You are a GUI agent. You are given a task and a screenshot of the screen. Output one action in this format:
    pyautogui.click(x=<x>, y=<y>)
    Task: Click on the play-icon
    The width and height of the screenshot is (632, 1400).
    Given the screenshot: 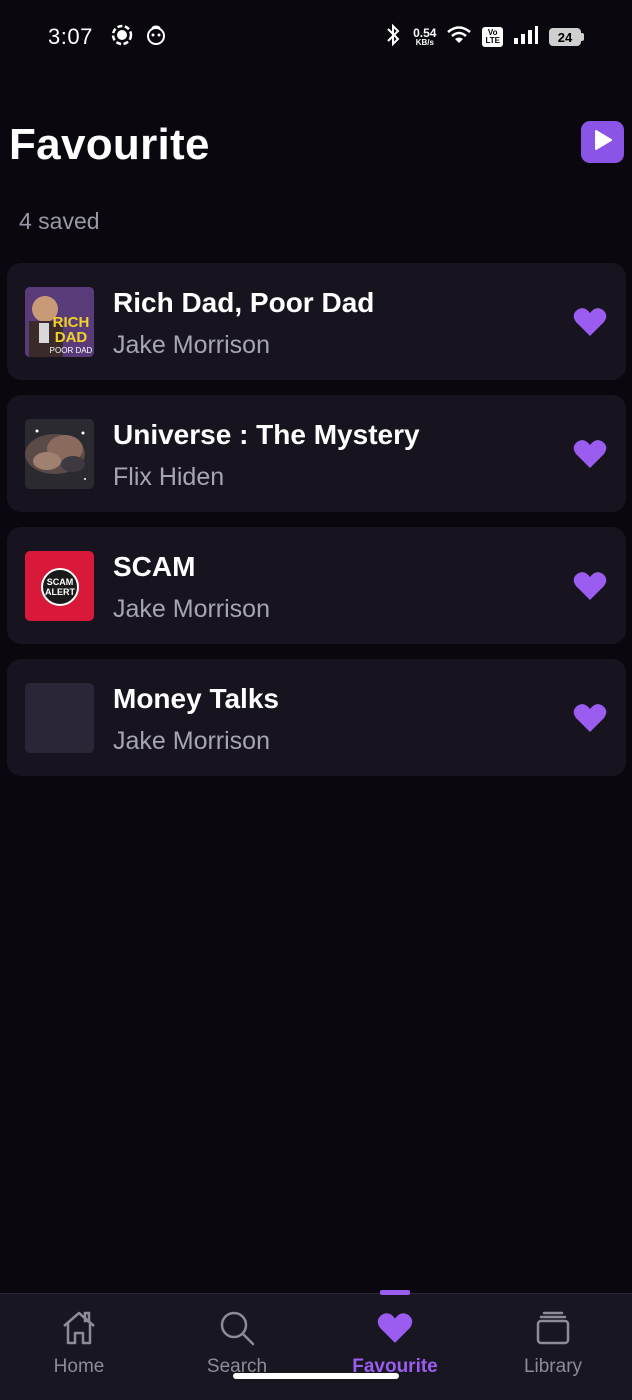 What is the action you would take?
    pyautogui.click(x=603, y=142)
    